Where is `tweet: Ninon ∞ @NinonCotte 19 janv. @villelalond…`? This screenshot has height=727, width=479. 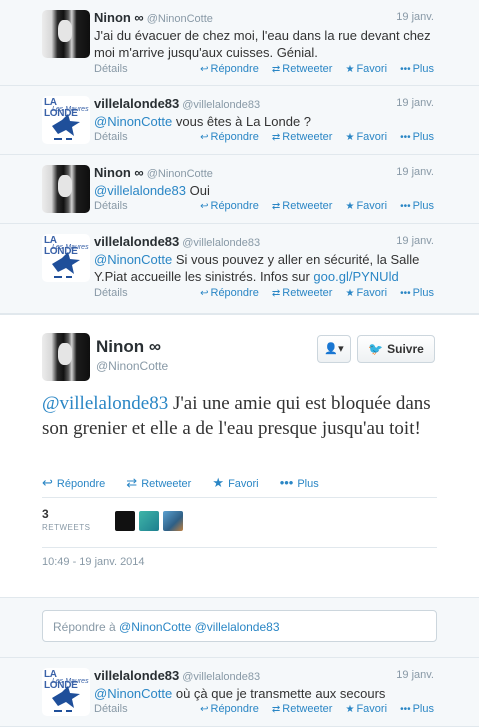
tweet: Ninon ∞ @NinonCotte 19 janv. @villelalond… is located at coordinates (239, 189).